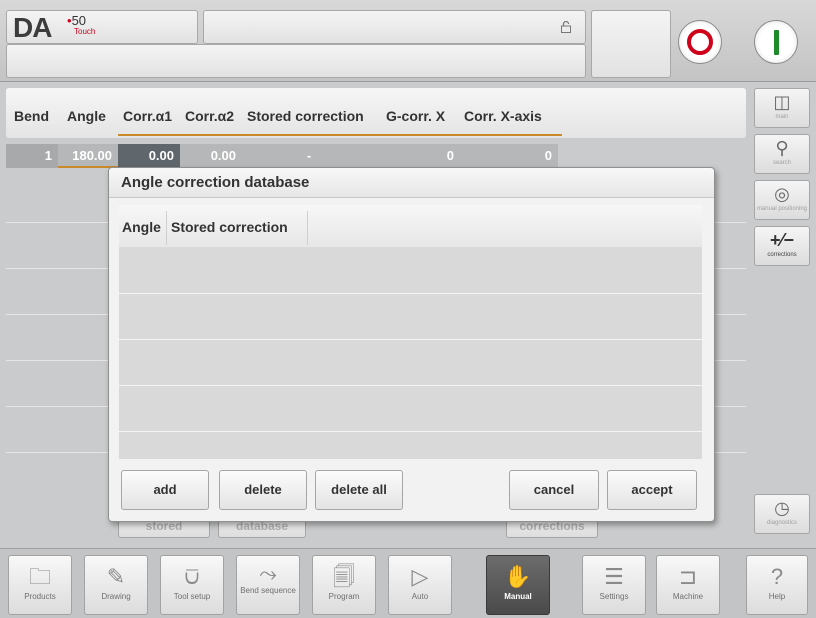 The height and width of the screenshot is (618, 816). I want to click on cell-corr-x-axis: 0, so click(509, 156).